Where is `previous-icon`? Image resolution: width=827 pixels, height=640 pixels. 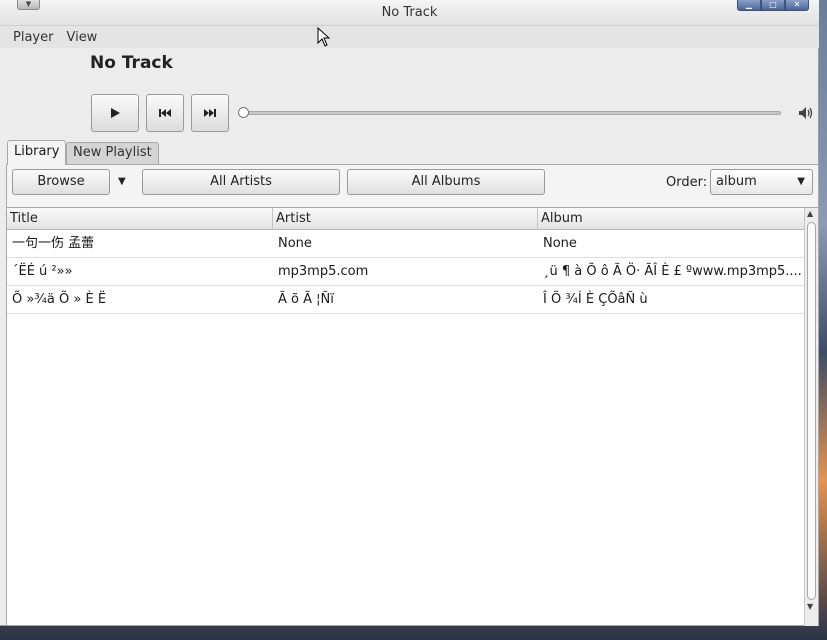 previous-icon is located at coordinates (165, 113).